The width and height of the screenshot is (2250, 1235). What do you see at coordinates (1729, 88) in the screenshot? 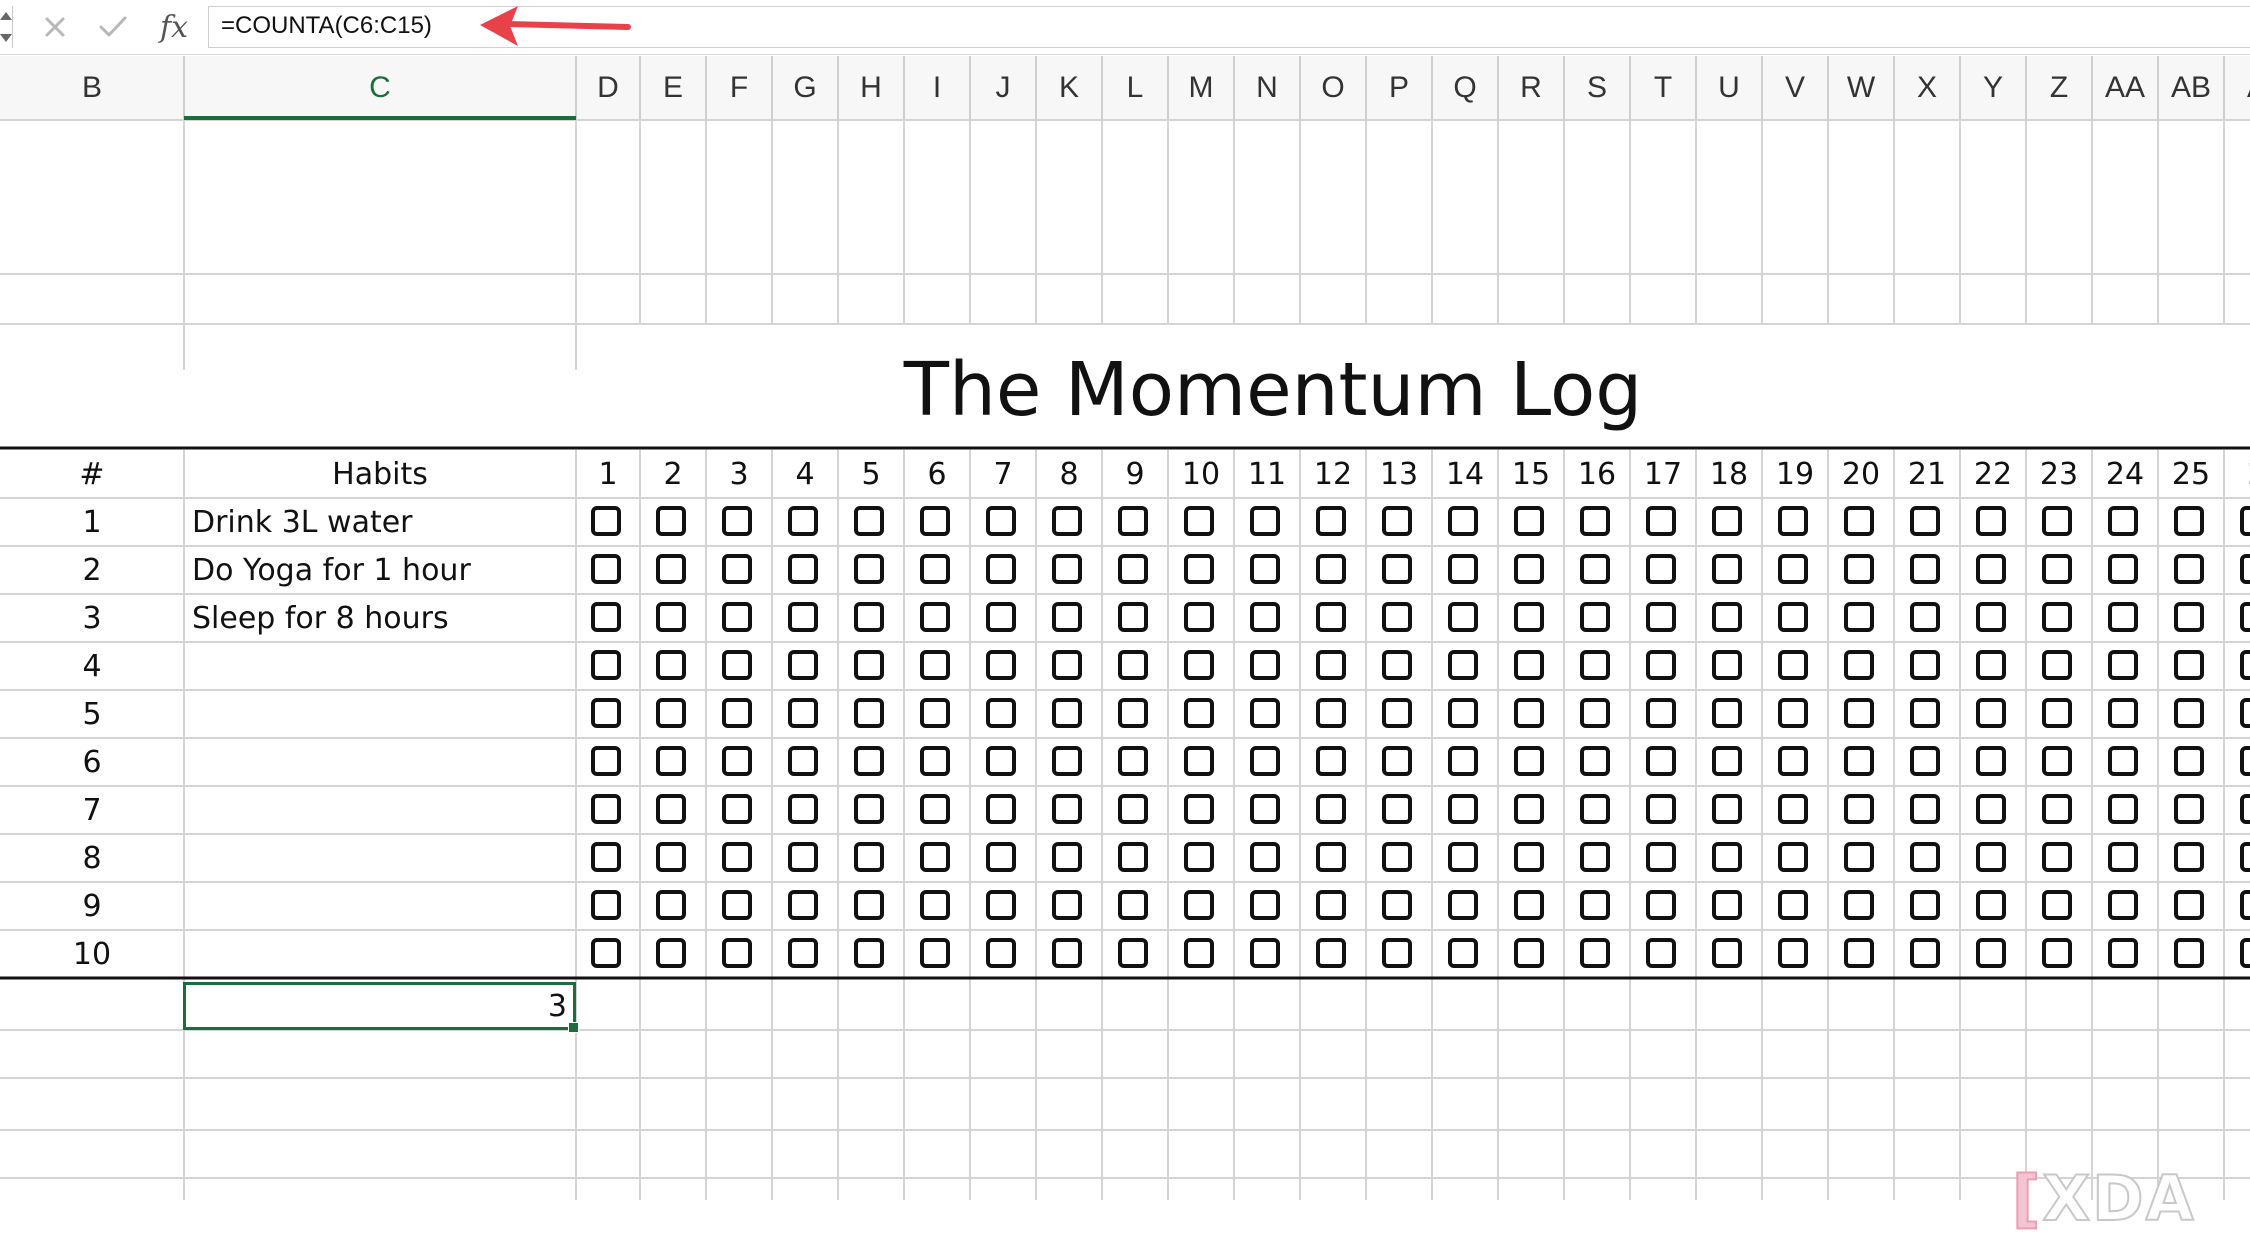
I see `column-header-u: U` at bounding box center [1729, 88].